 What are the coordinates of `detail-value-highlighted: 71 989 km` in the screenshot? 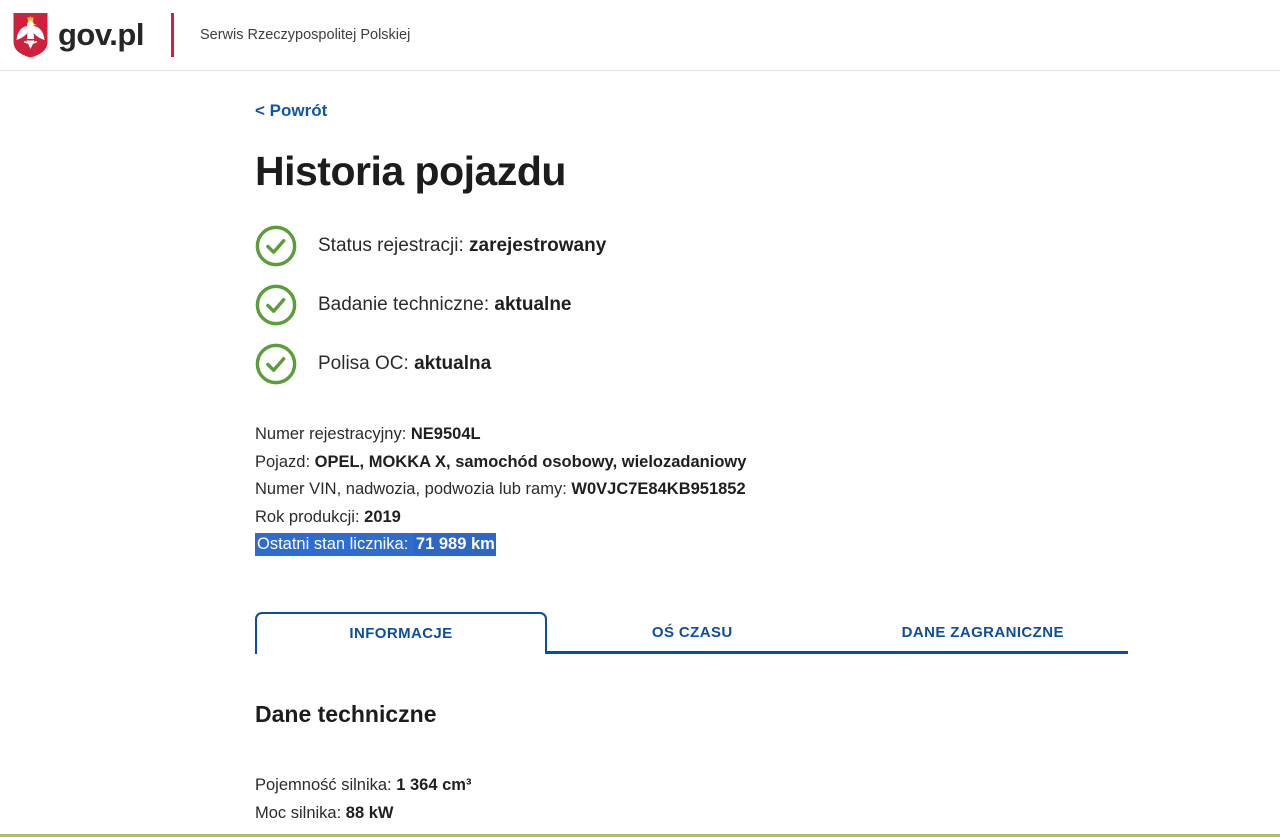 It's located at (454, 544).